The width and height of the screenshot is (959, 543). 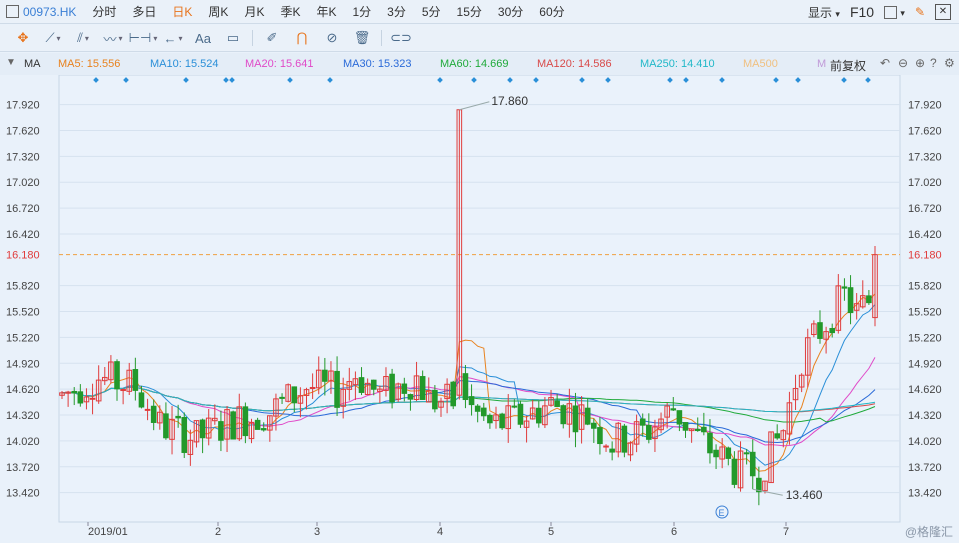 What do you see at coordinates (203, 38) in the screenshot?
I see `text-tool-icon: Aa` at bounding box center [203, 38].